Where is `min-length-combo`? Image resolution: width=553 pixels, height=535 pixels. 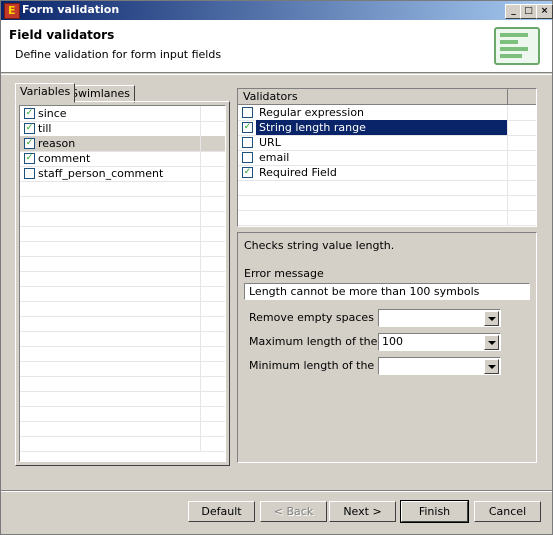 min-length-combo is located at coordinates (439, 366).